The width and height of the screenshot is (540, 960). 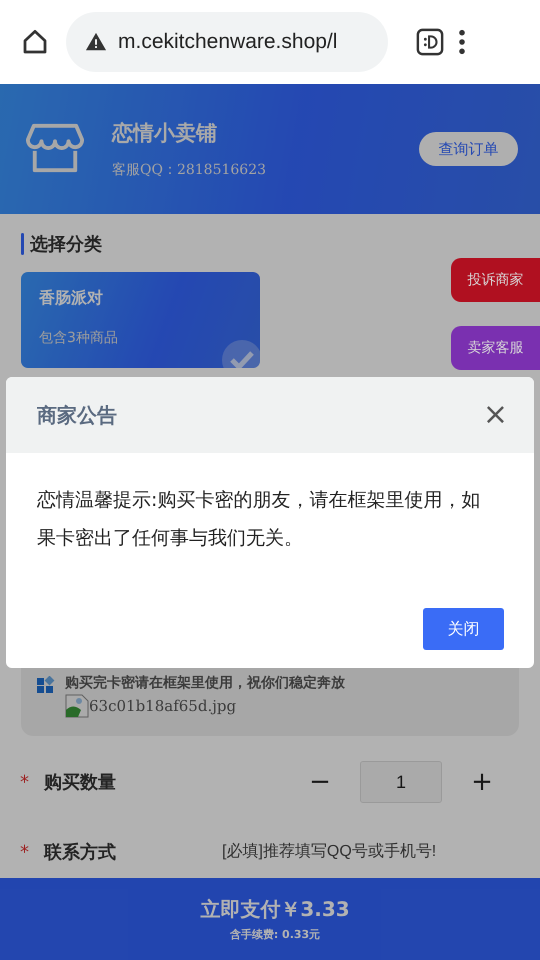 I want to click on dialog-title: 商家公告, so click(x=77, y=415).